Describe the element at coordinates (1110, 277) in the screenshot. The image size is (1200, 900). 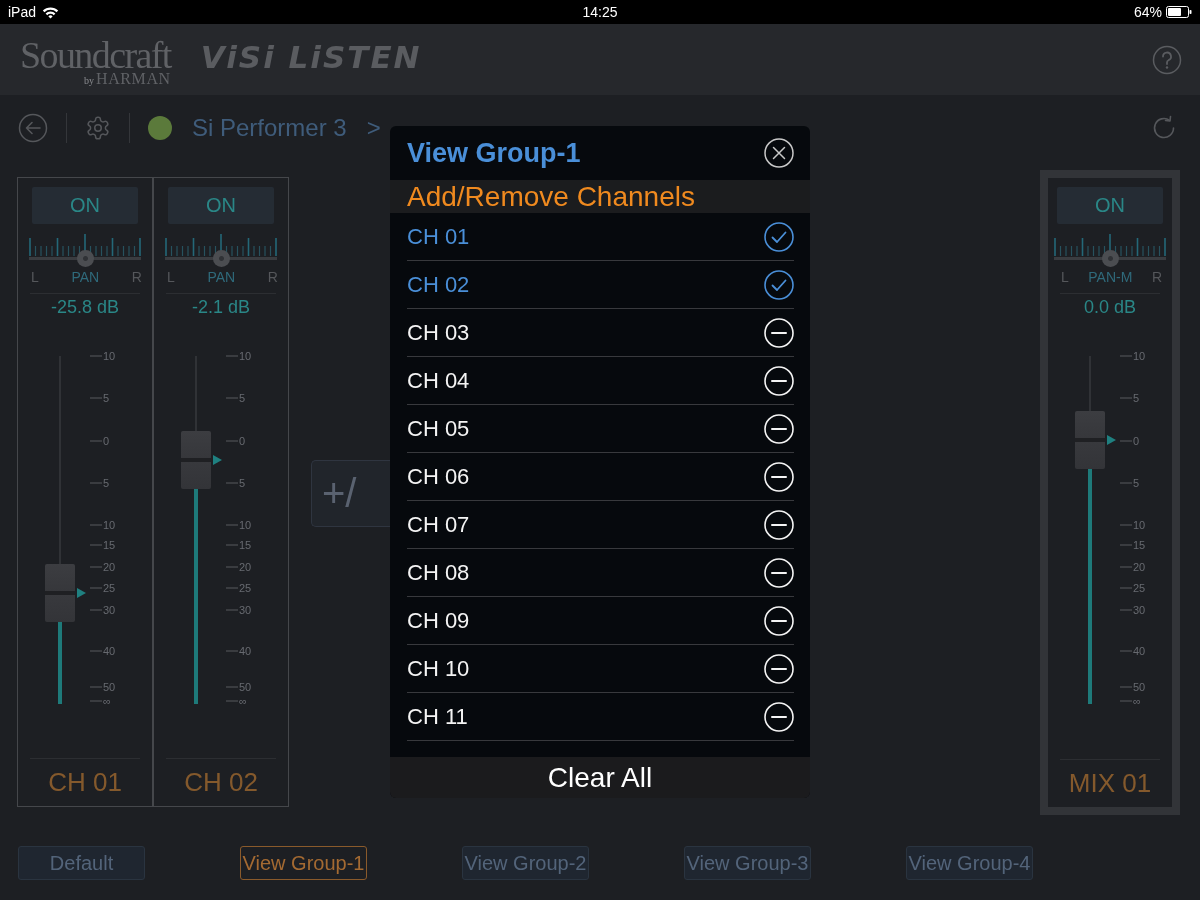
I see `pan-label: PAN-M` at that location.